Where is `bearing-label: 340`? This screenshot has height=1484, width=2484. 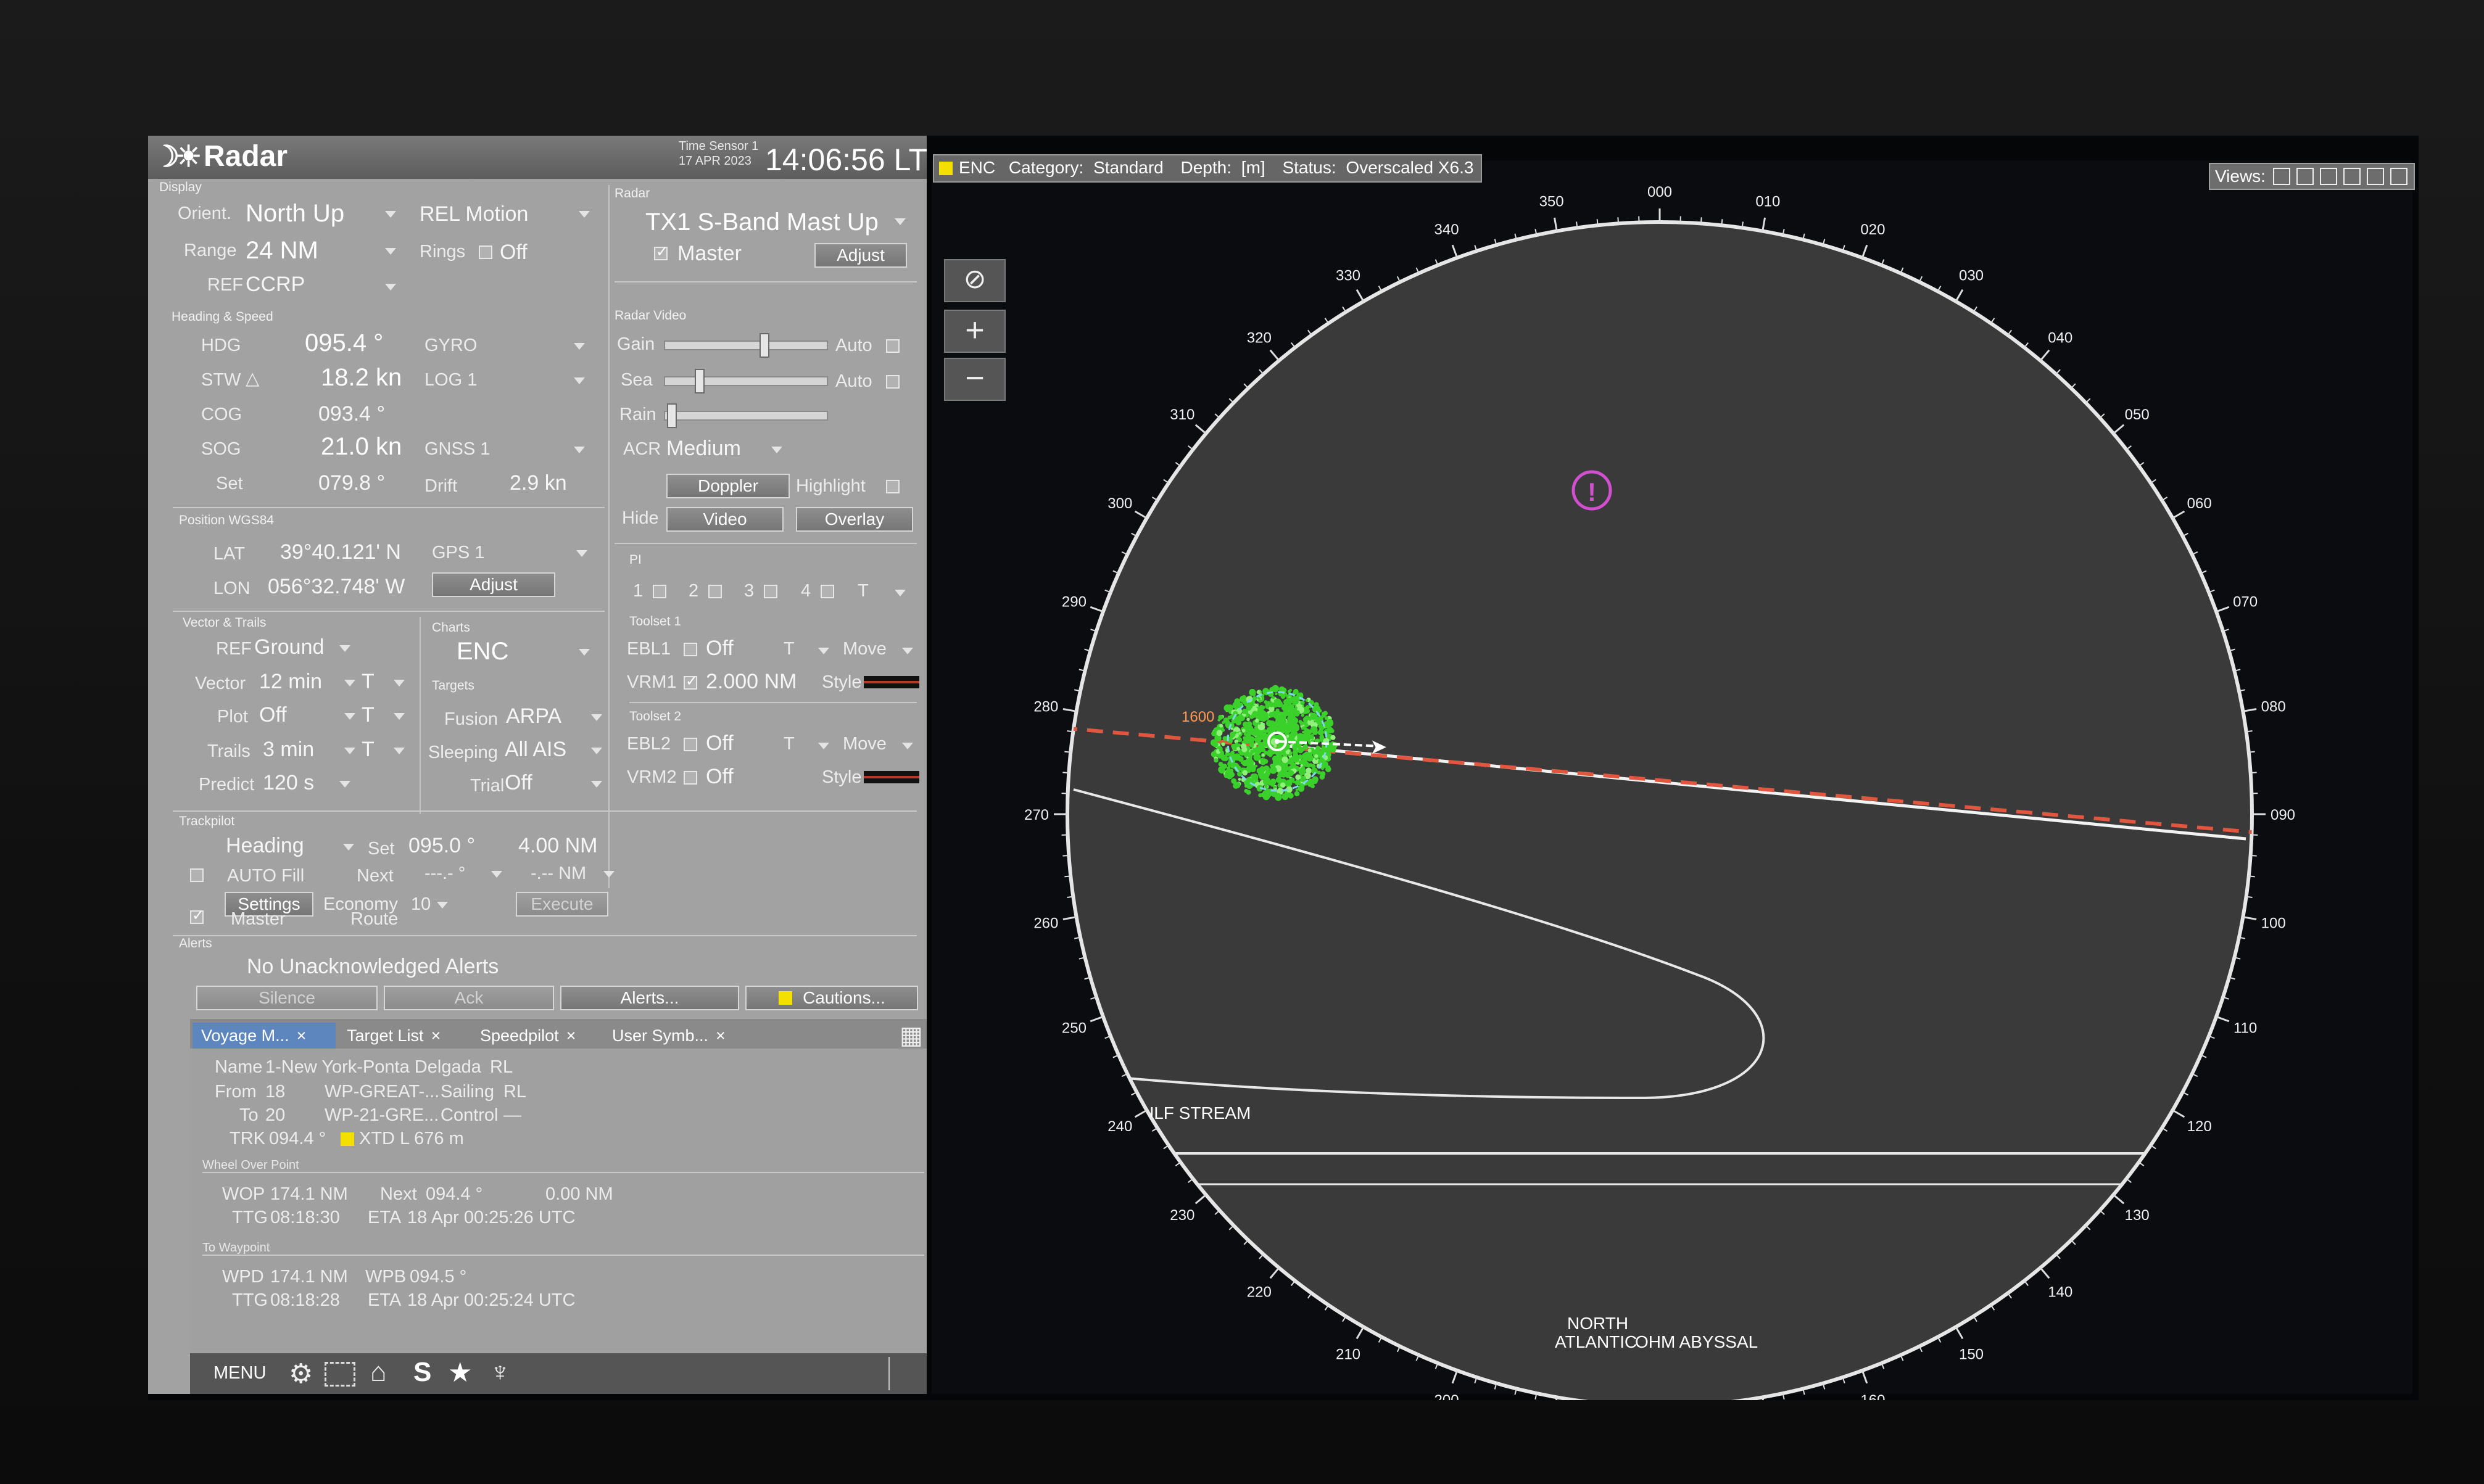
bearing-label: 340 is located at coordinates (1447, 229).